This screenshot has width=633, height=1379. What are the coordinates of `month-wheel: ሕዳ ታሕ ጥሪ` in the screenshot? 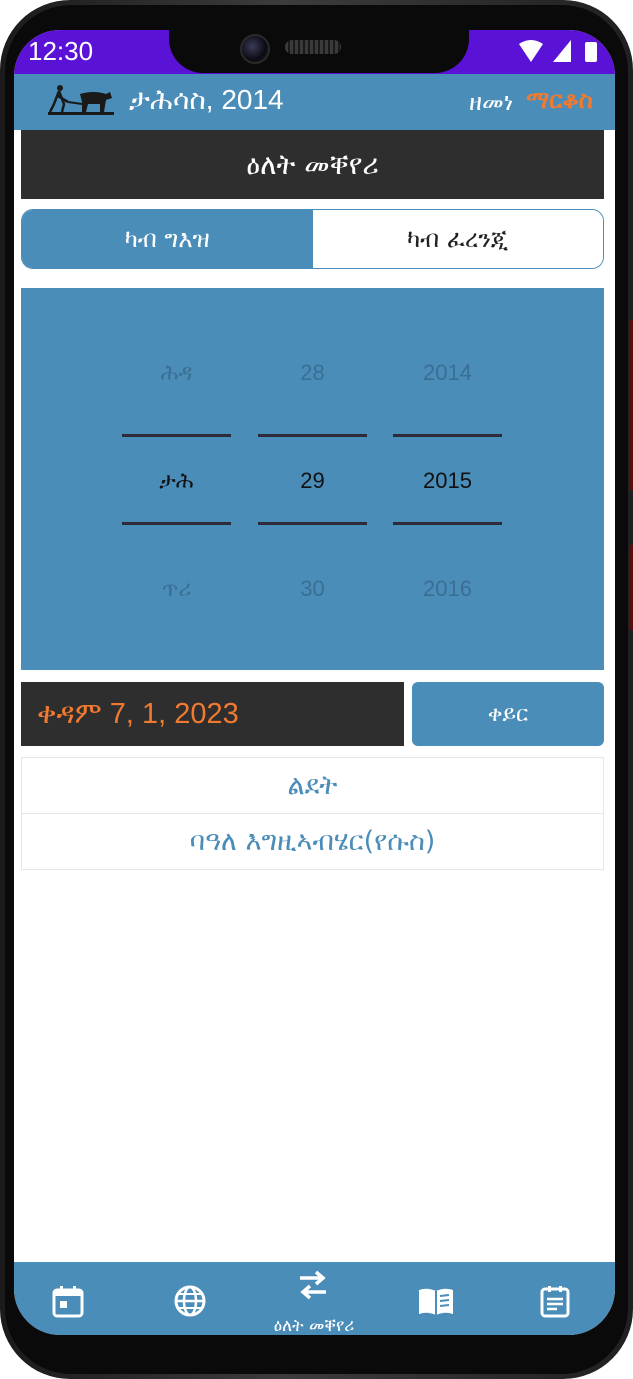 It's located at (176, 479).